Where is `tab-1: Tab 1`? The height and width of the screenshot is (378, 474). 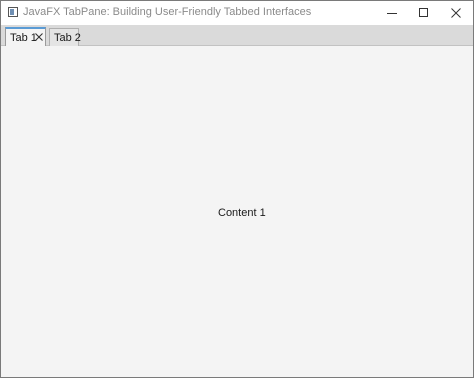 tab-1: Tab 1 is located at coordinates (25, 36).